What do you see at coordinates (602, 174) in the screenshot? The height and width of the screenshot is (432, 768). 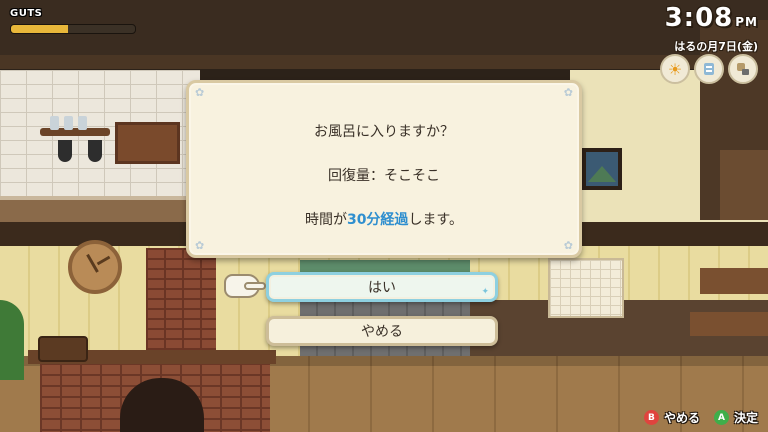 I see `painting-mountain-shape` at bounding box center [602, 174].